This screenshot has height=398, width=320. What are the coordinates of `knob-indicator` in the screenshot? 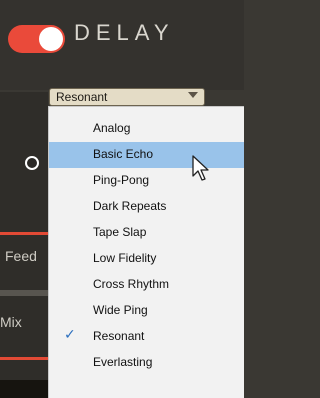 It's located at (32, 163).